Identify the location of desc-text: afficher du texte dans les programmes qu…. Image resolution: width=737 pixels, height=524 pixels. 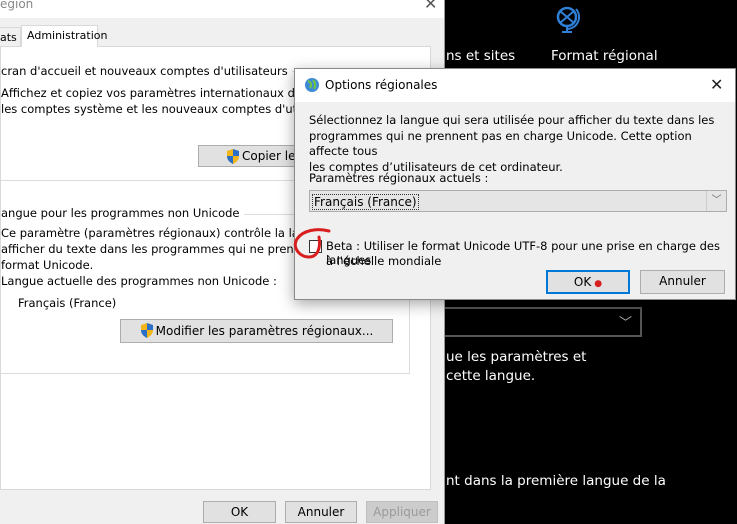
(160, 249).